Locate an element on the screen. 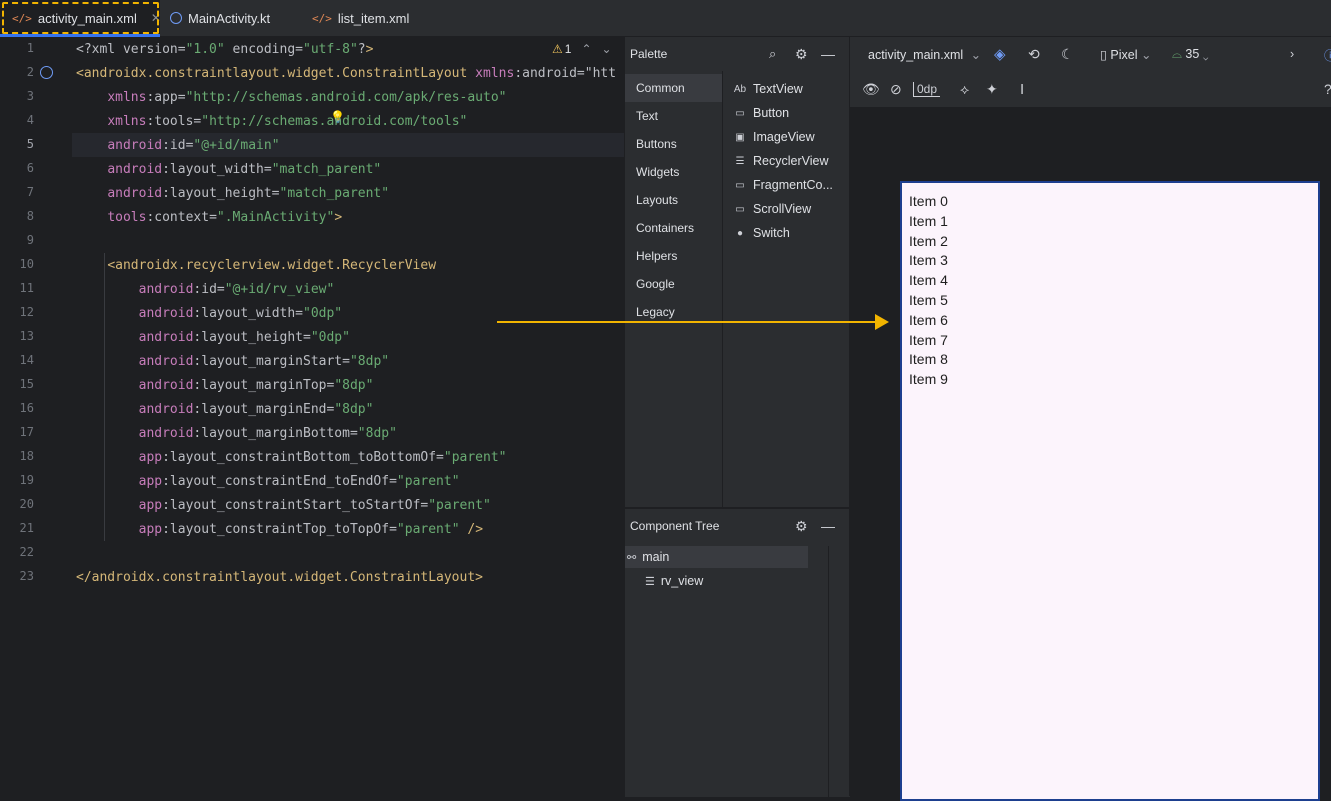 The width and height of the screenshot is (1331, 801). chevron-right-icon: › is located at coordinates (1292, 54).